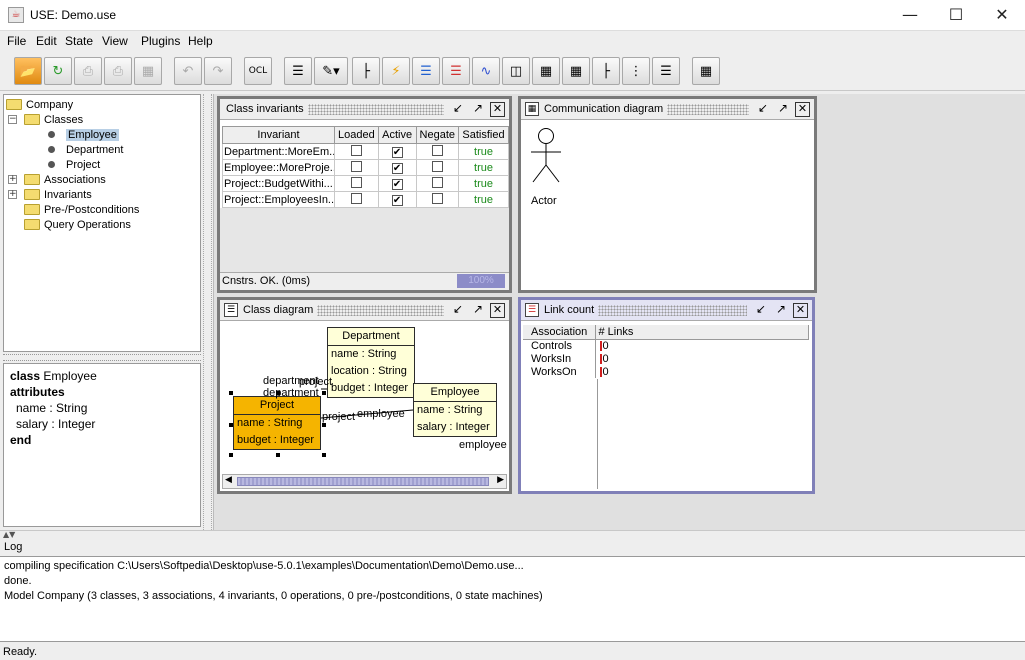 This screenshot has height=660, width=1025. I want to click on tree-root: Company, so click(39, 104).